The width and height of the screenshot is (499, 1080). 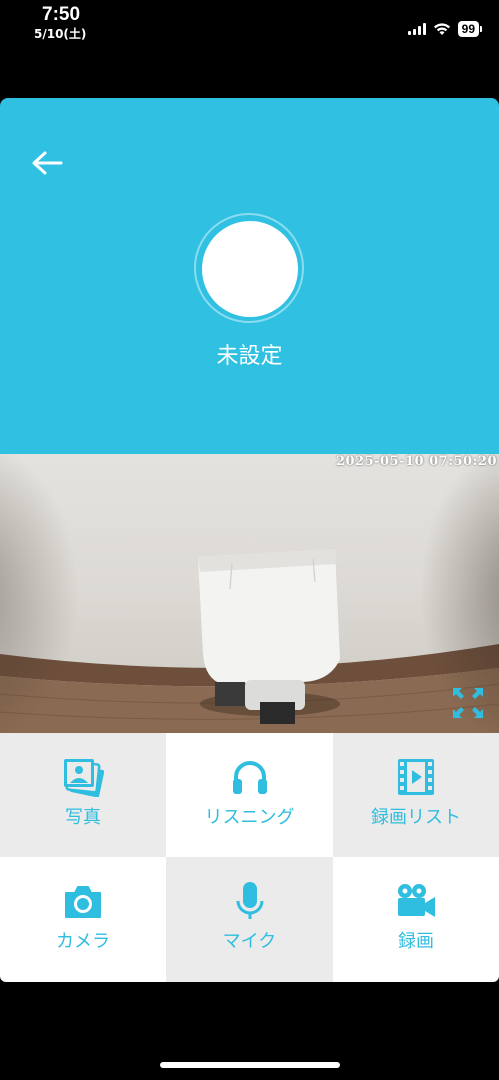 I want to click on video-list-icon, so click(x=416, y=777).